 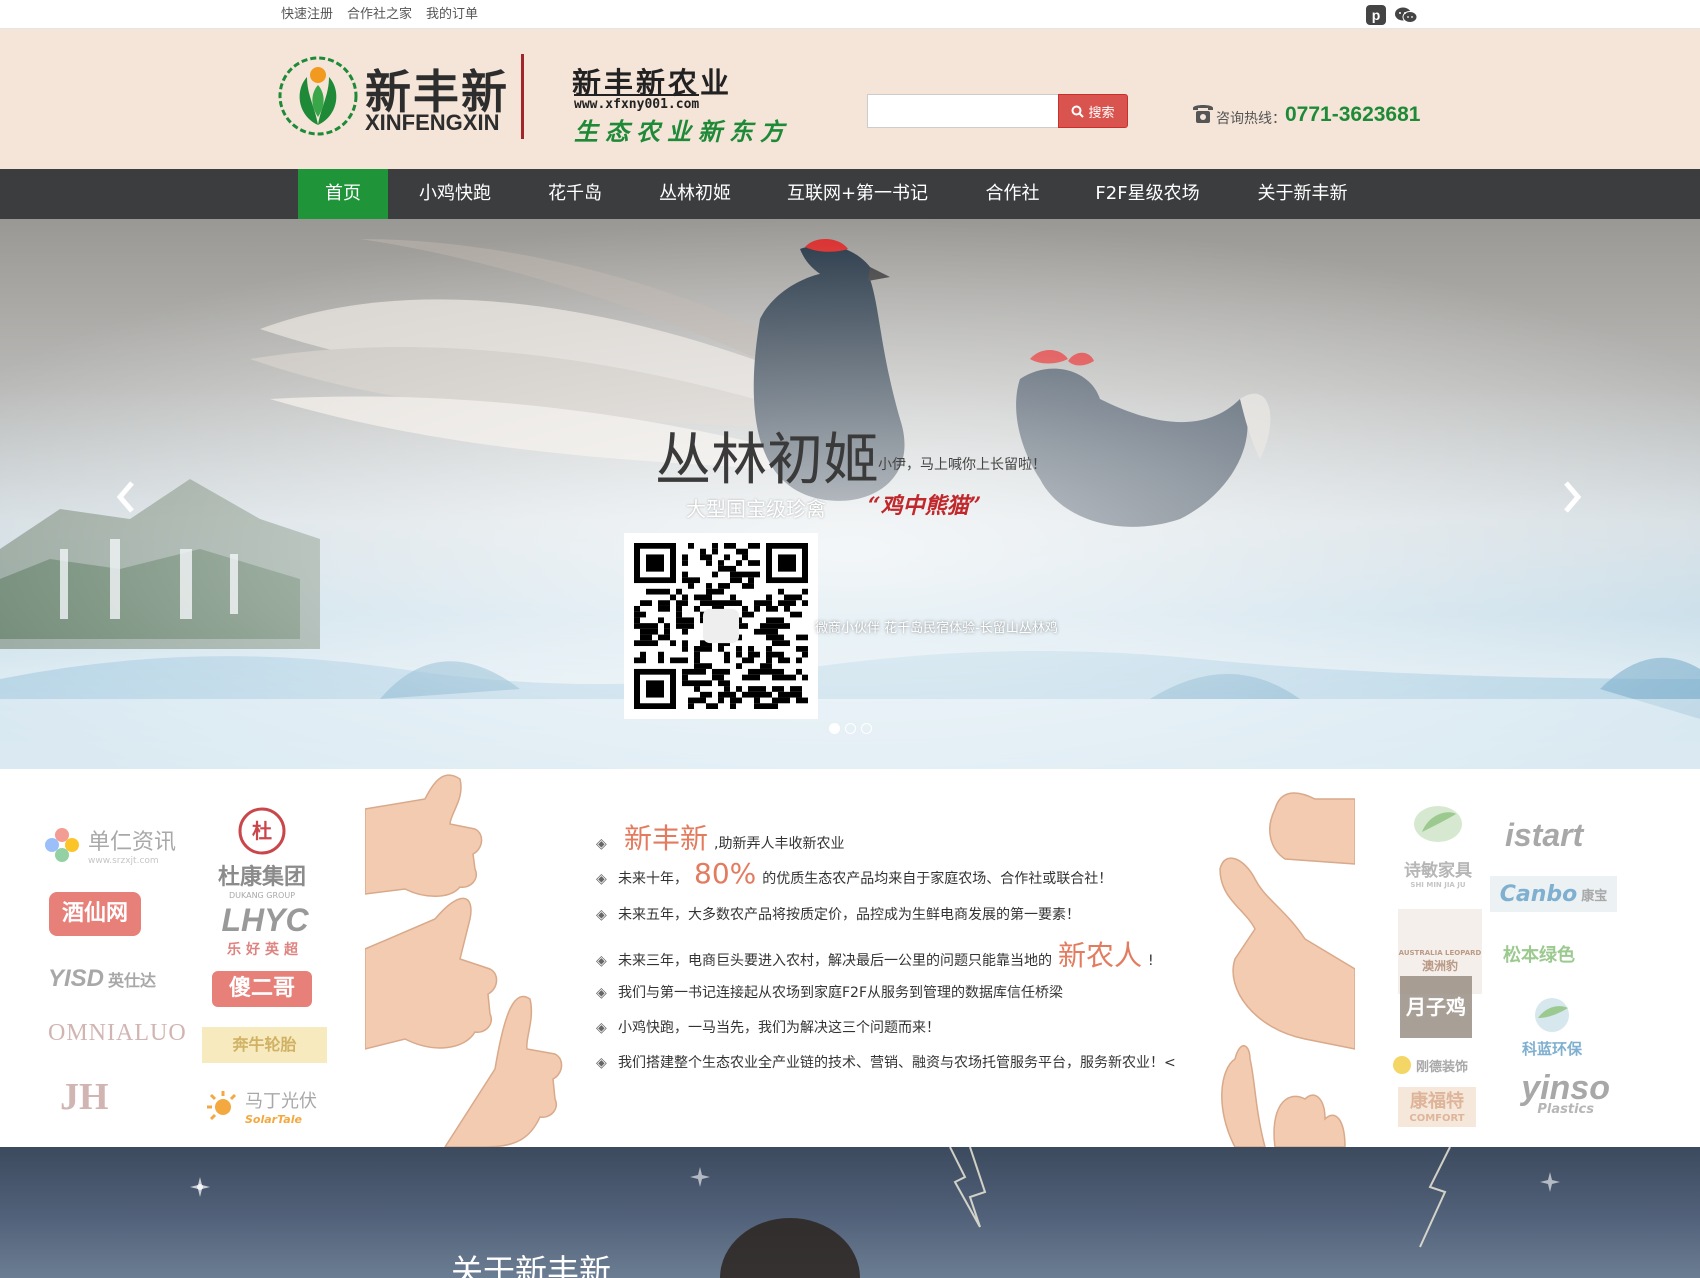 I want to click on logo-emblem-icon, so click(x=318, y=96).